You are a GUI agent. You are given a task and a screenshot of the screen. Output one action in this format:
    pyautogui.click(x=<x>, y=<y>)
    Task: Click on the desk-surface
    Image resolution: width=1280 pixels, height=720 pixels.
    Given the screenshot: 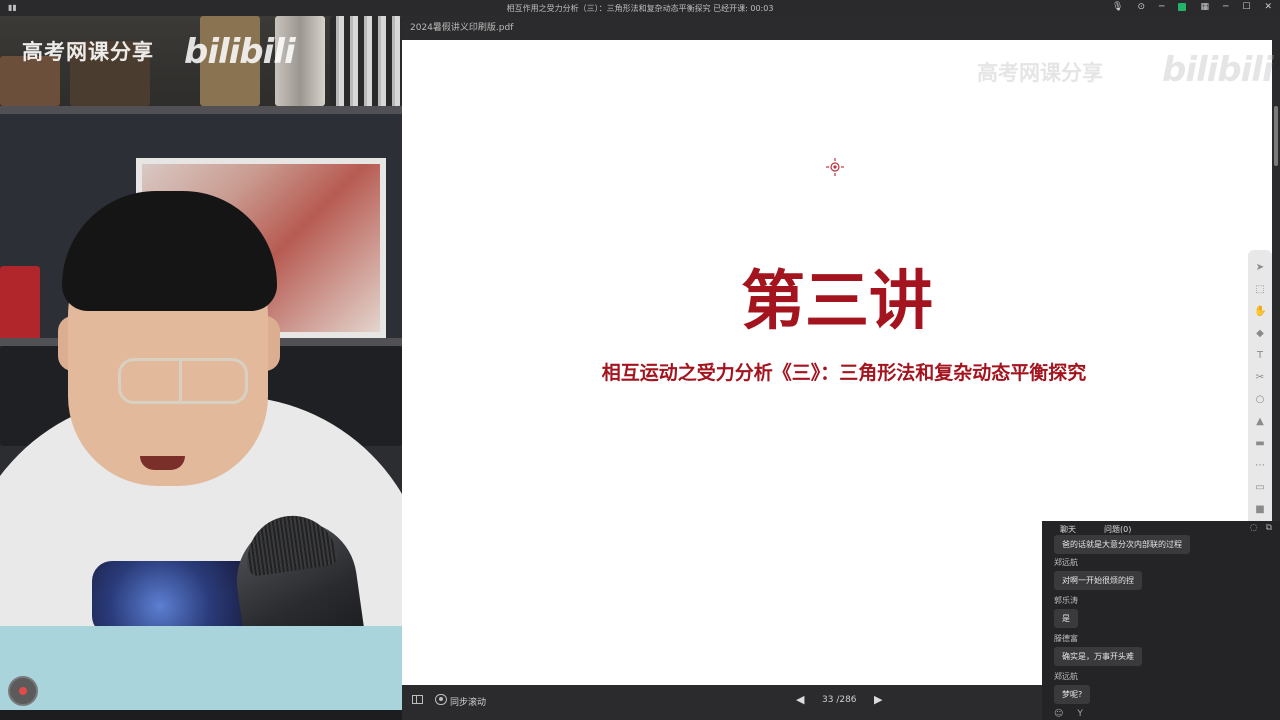 What is the action you would take?
    pyautogui.click(x=201, y=668)
    